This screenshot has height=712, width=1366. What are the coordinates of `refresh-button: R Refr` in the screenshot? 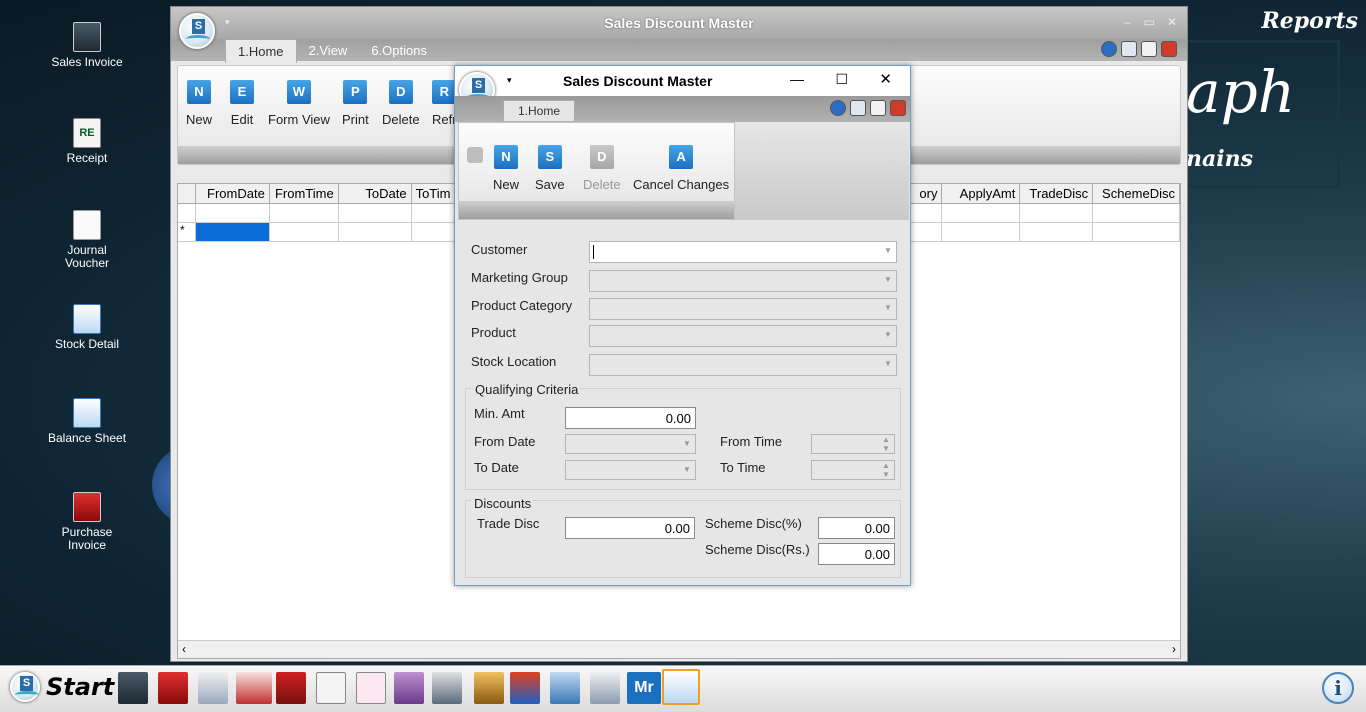 It's located at (444, 103).